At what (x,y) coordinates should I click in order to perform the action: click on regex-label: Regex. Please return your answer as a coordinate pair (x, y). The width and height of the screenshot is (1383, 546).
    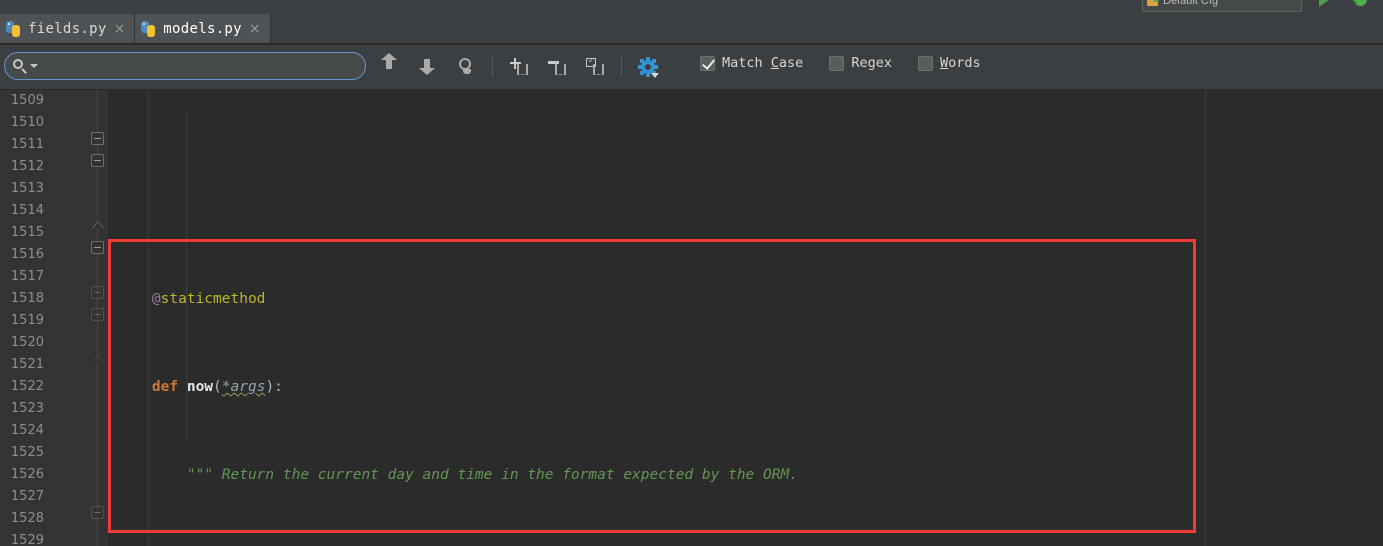
    Looking at the image, I should click on (871, 63).